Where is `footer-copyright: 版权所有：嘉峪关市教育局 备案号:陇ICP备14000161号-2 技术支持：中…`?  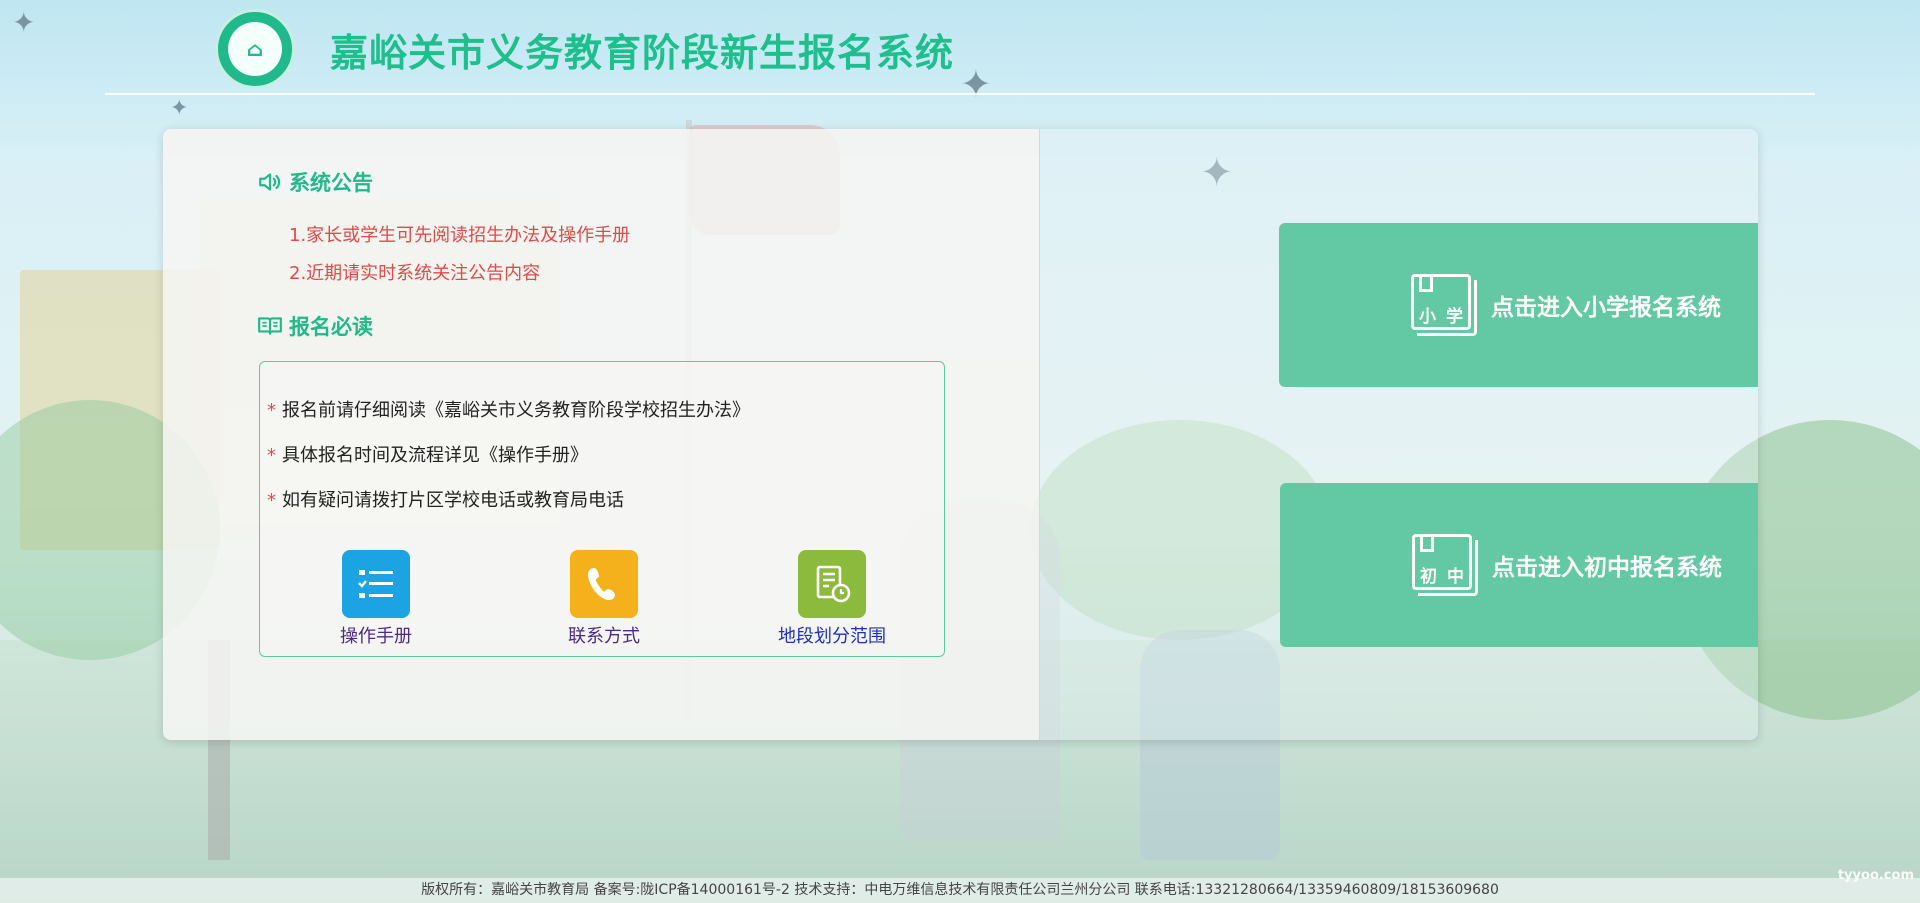 footer-copyright: 版权所有：嘉峪关市教育局 备案号:陇ICP备14000161号-2 技术支持：中… is located at coordinates (960, 890).